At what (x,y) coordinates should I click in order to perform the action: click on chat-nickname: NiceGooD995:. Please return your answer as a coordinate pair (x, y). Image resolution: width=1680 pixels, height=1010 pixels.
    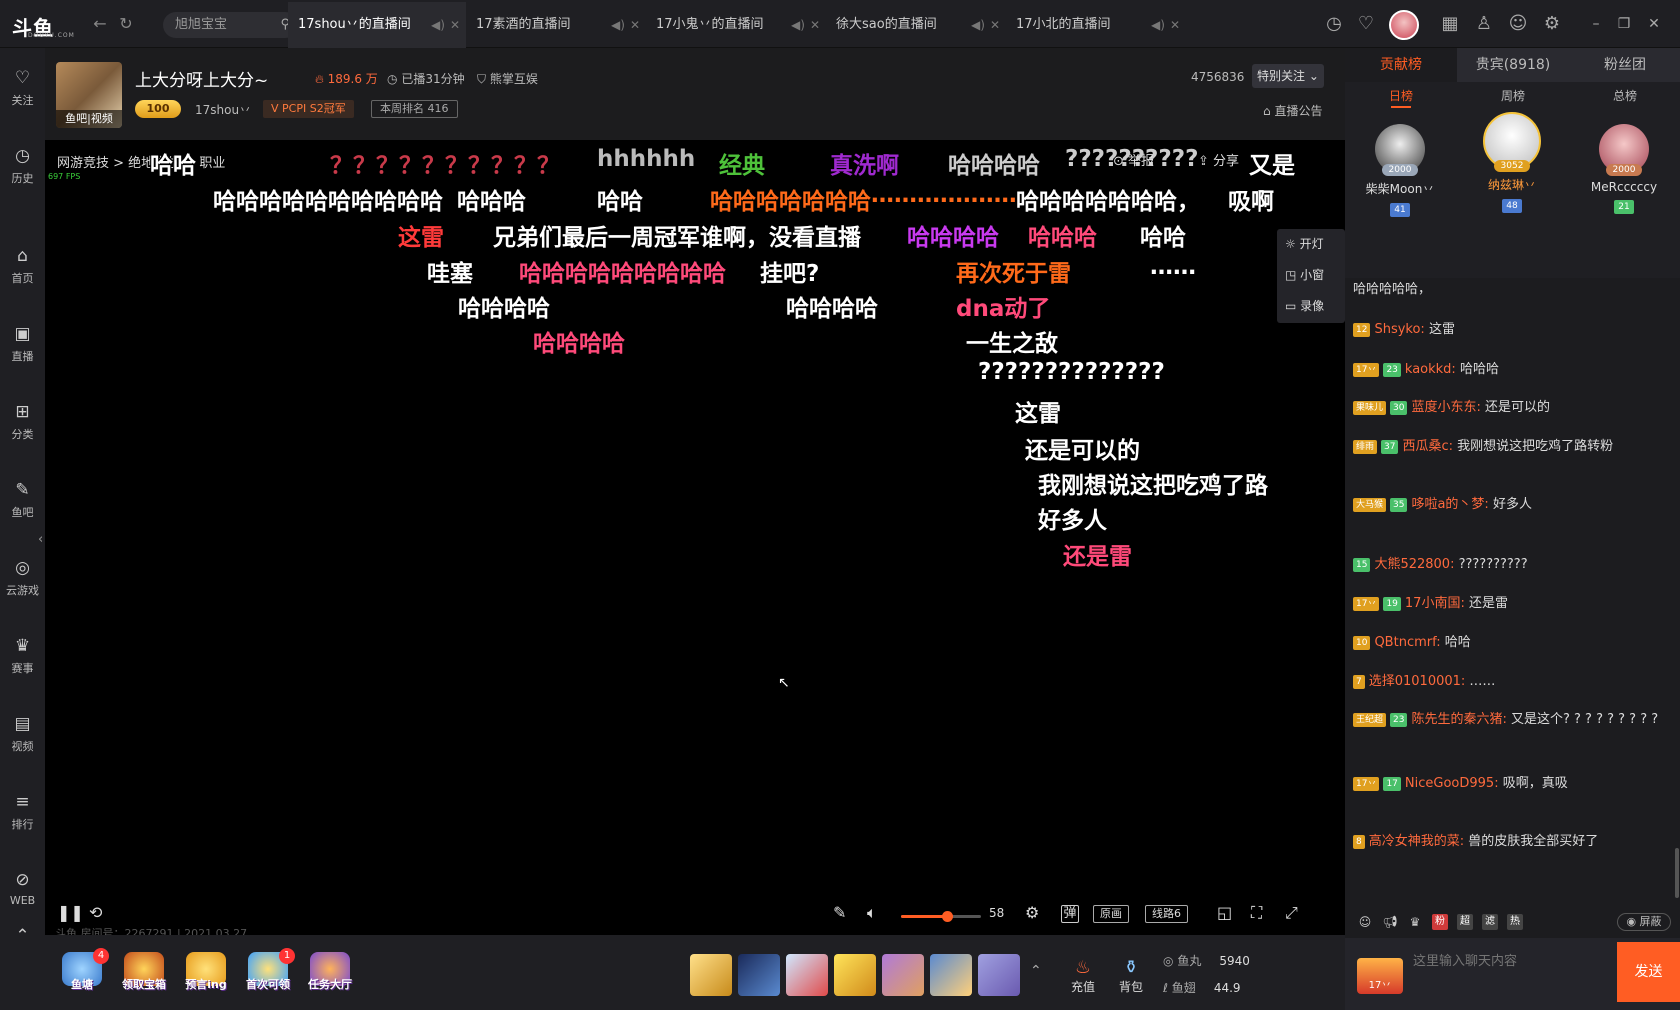
    Looking at the image, I should click on (1452, 783).